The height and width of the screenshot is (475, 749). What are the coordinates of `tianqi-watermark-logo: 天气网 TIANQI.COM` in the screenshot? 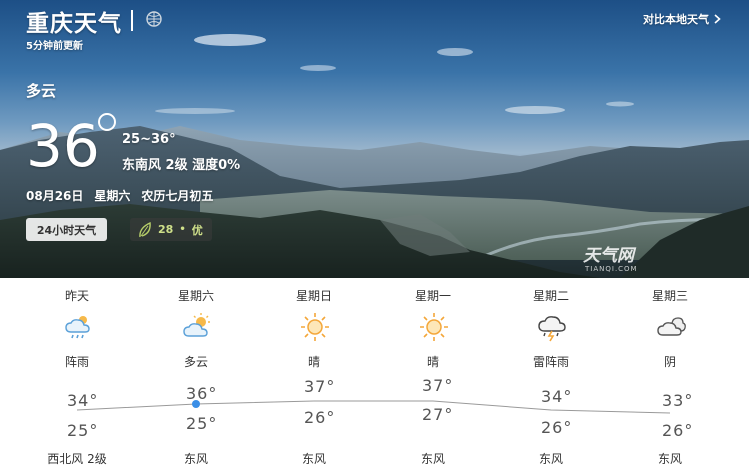 It's located at (610, 259).